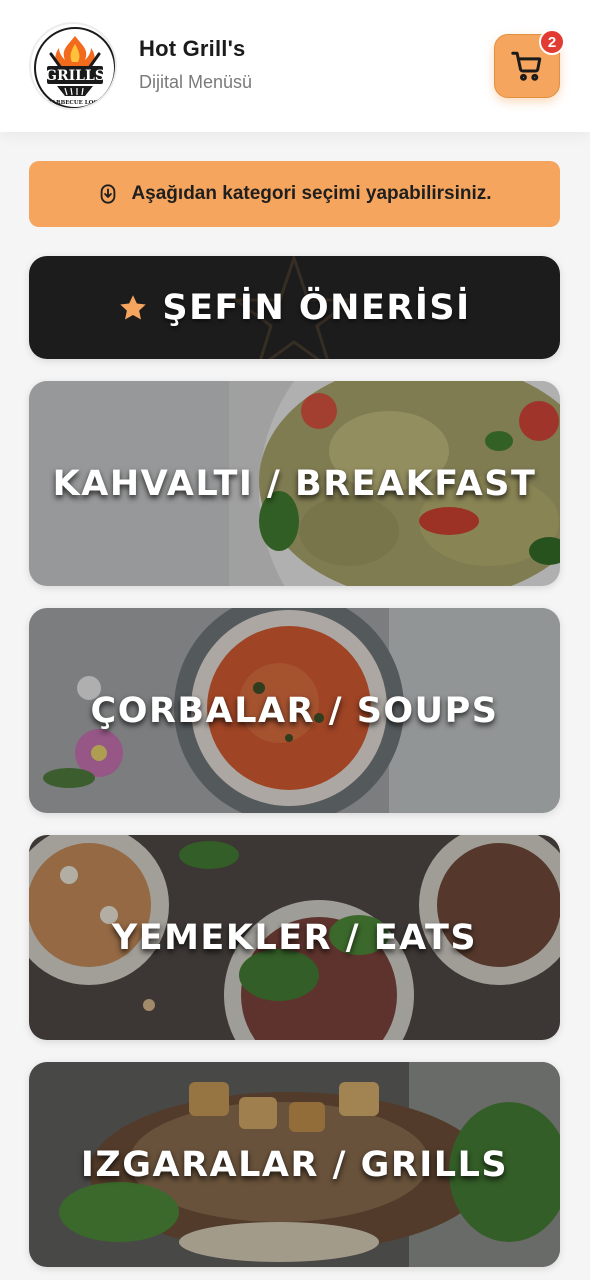  Describe the element at coordinates (75, 76) in the screenshot. I see `logo-text: GRILLS` at that location.